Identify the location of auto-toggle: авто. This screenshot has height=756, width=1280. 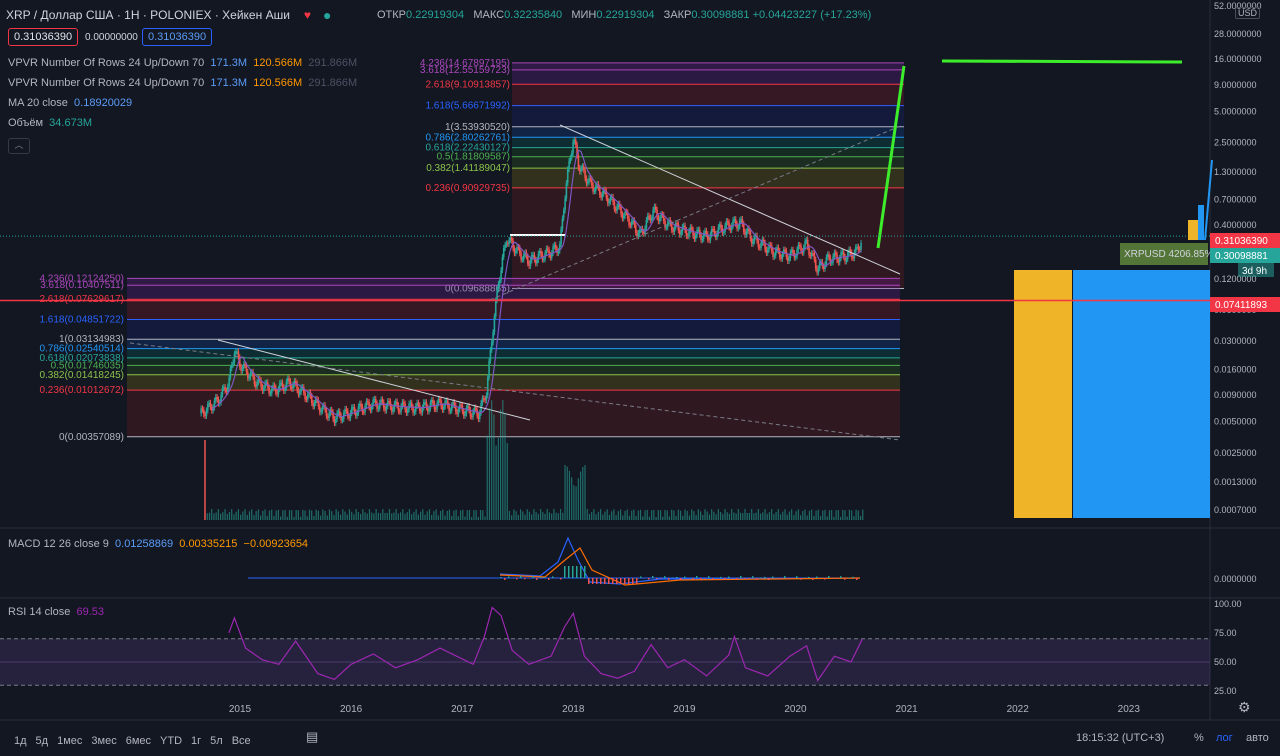
(1257, 738).